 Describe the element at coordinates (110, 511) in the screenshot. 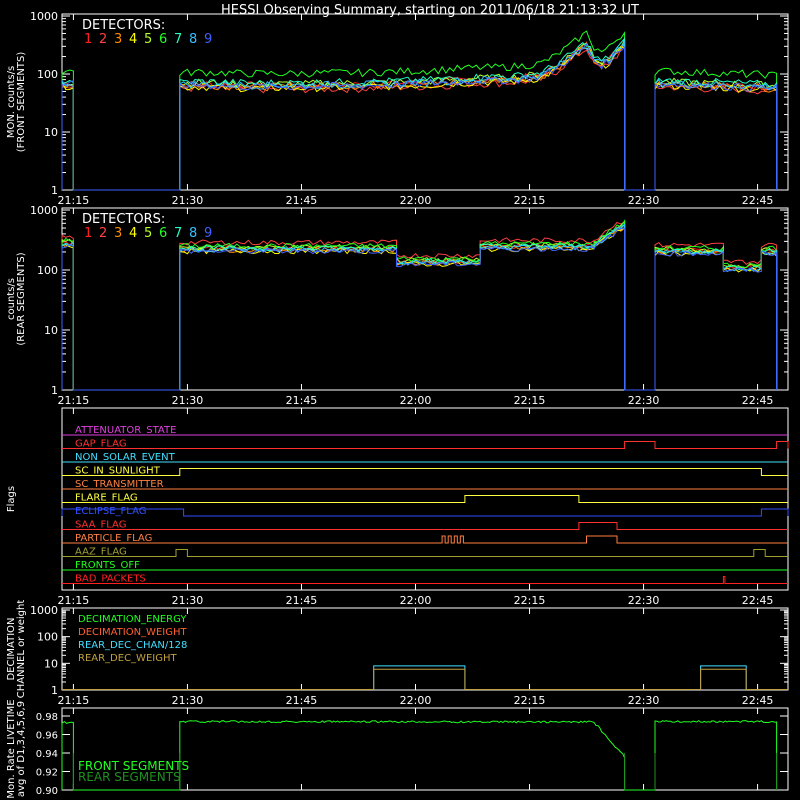

I see `flag-label-eclipse-flag: ECLIPSE_FLAG` at that location.